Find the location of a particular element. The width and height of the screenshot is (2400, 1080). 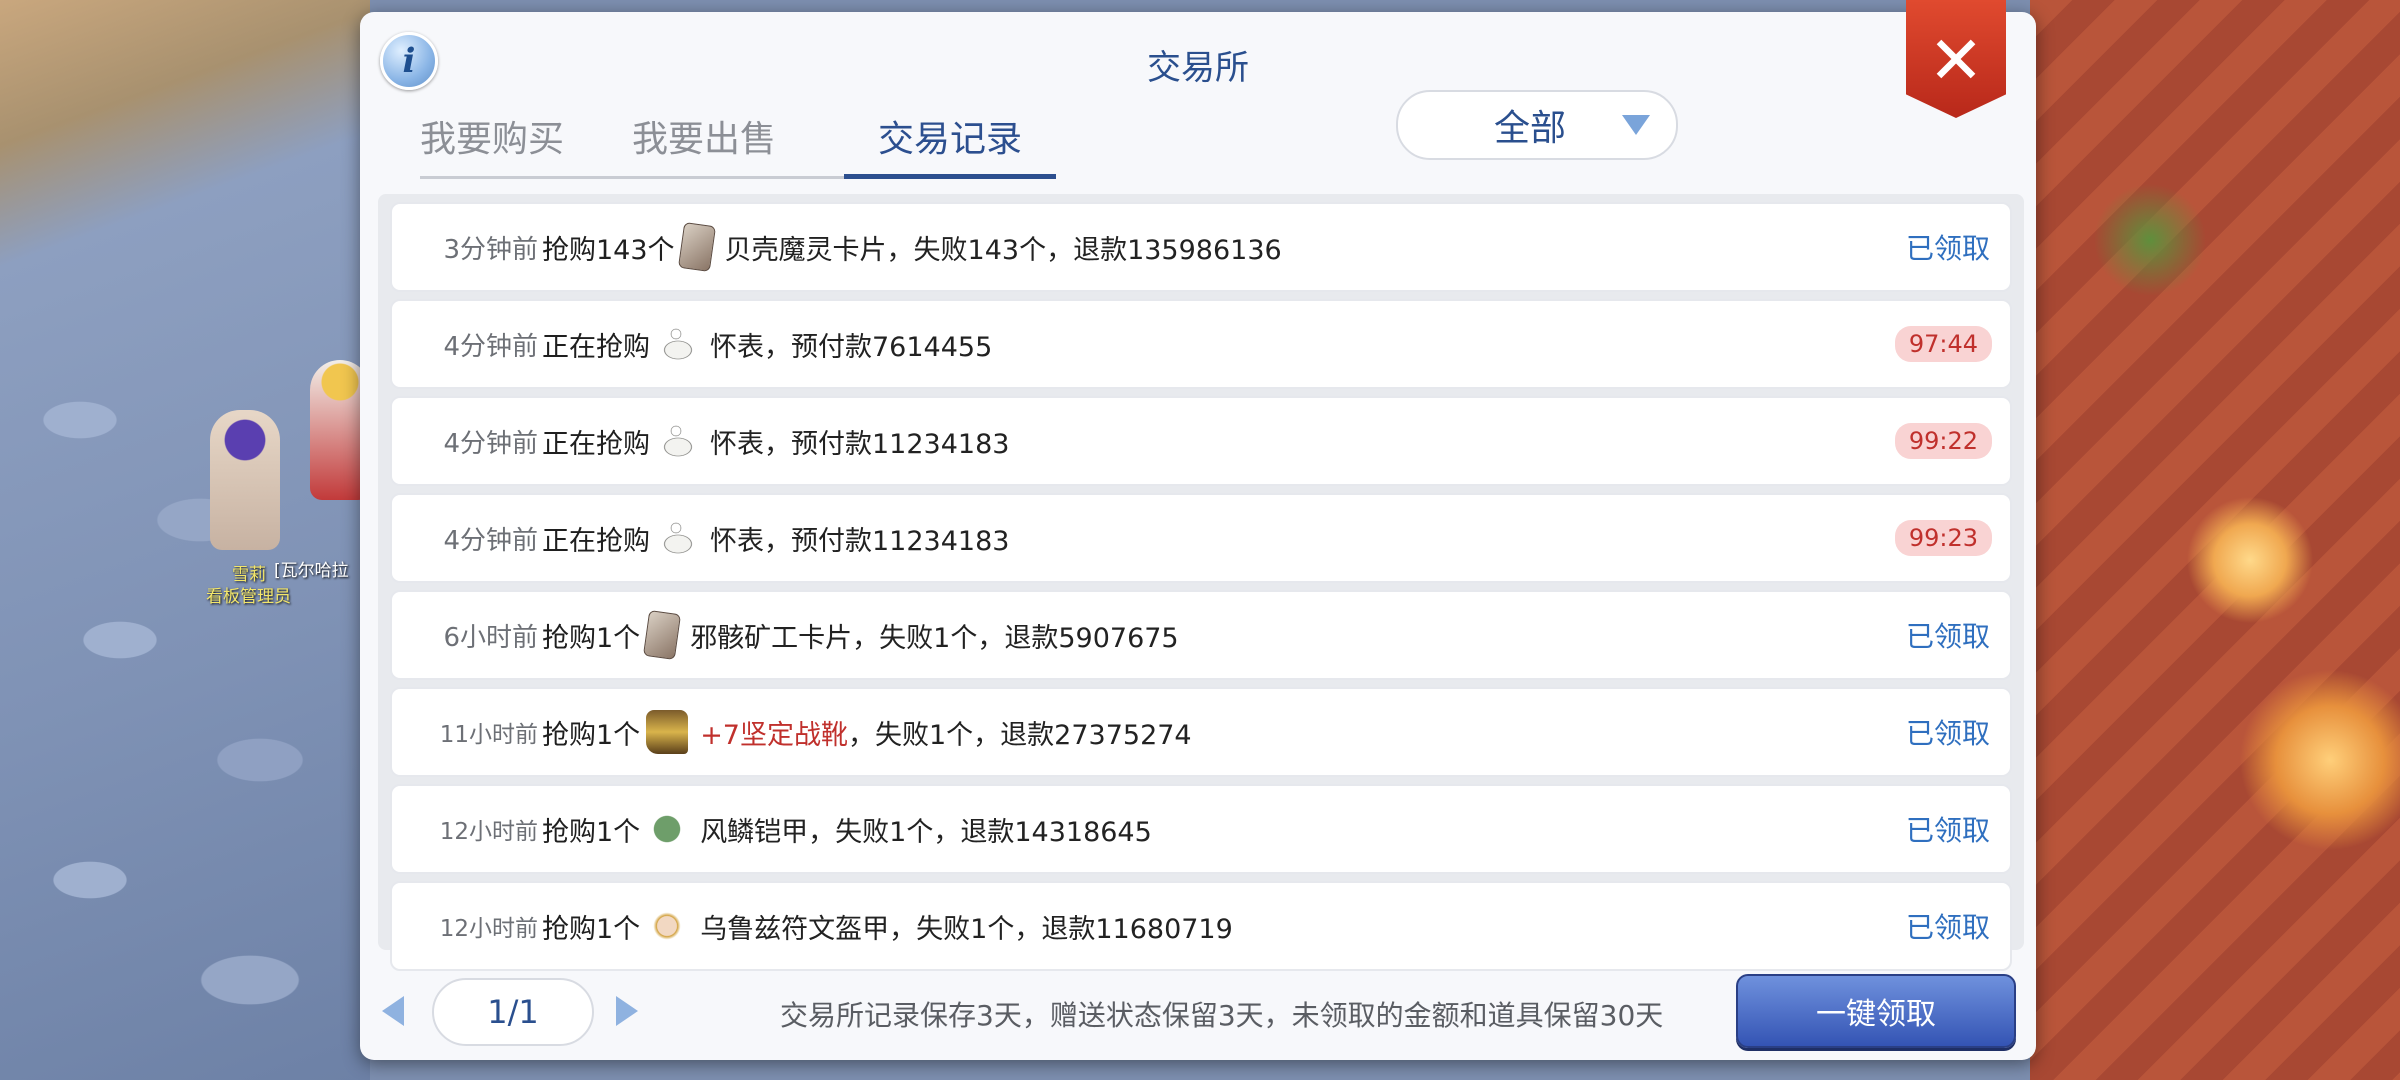

record-desc: 贝壳魔灵卡片，失败143个，退款135986136 is located at coordinates (1003, 250).